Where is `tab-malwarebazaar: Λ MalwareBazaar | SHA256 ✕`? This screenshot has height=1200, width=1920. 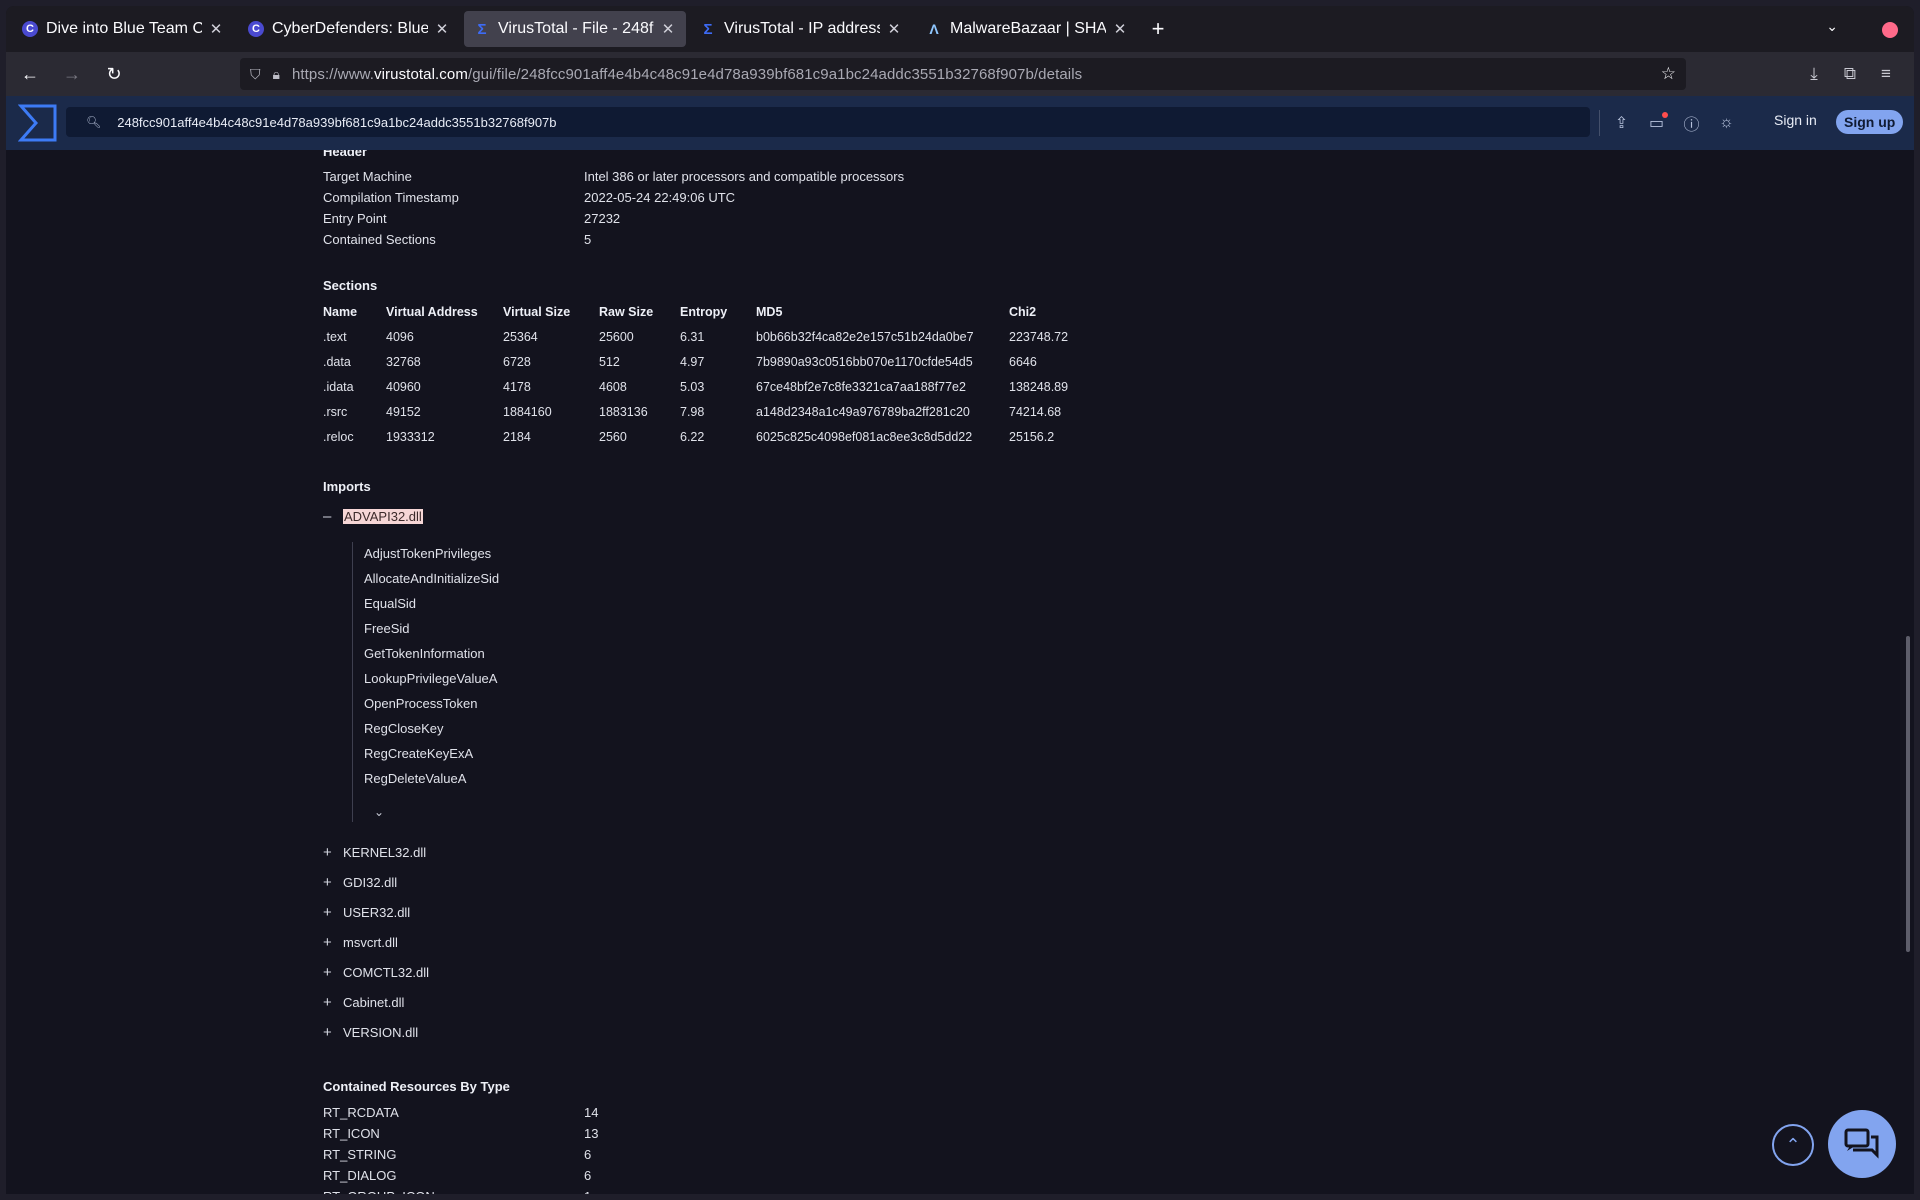
tab-malwarebazaar: Λ MalwareBazaar | SHA256 ✕ is located at coordinates (1027, 29).